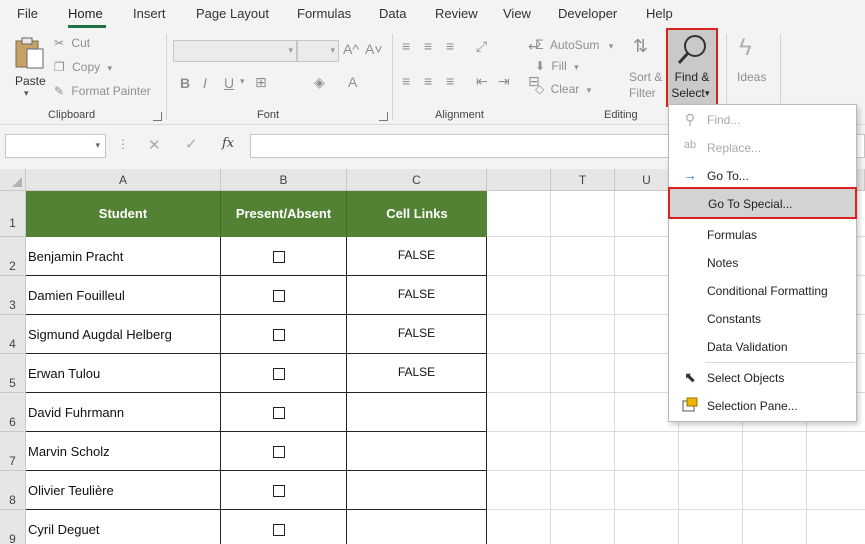 This screenshot has height=544, width=865. Describe the element at coordinates (13, 256) in the screenshot. I see `row-header-2: 2` at that location.